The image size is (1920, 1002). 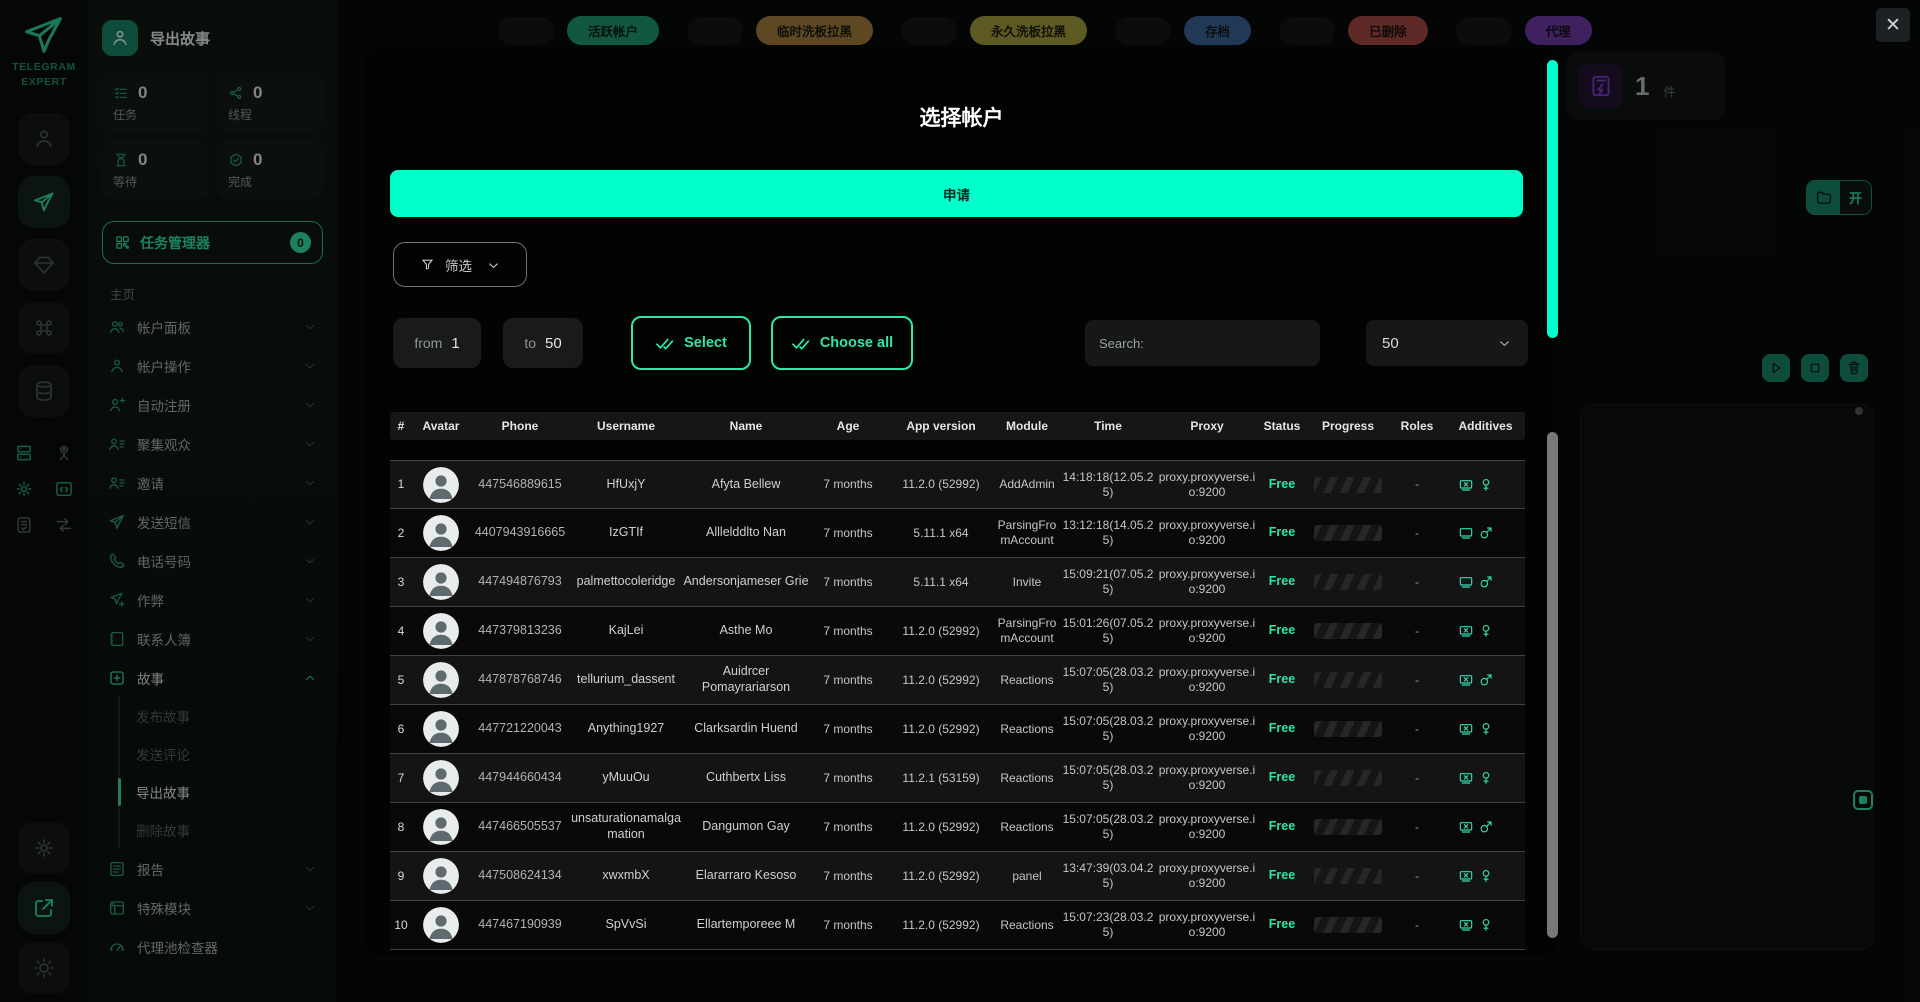 I want to click on search-input, so click(x=1202, y=343).